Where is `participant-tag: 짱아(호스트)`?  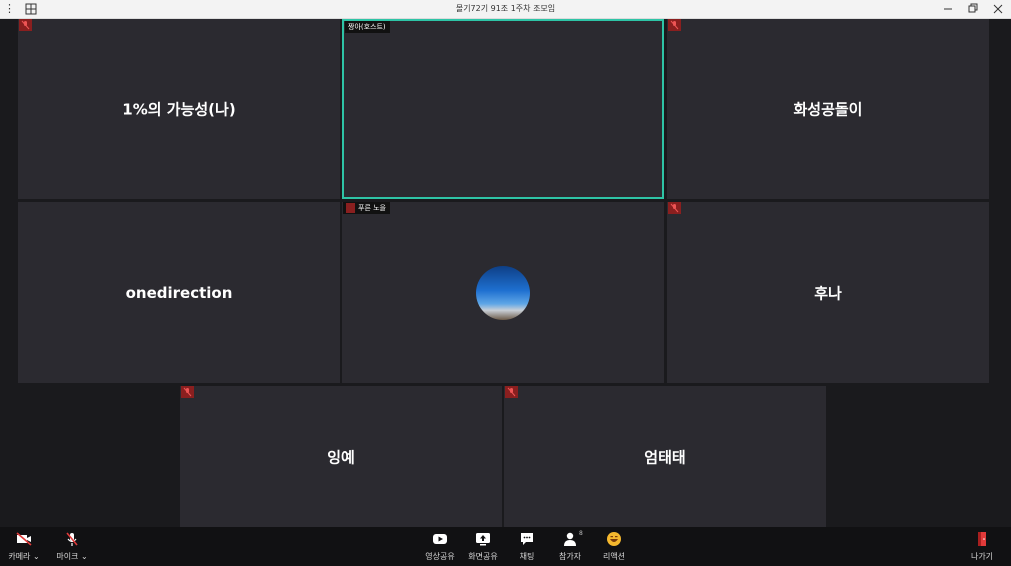 participant-tag: 짱아(호스트) is located at coordinates (367, 27).